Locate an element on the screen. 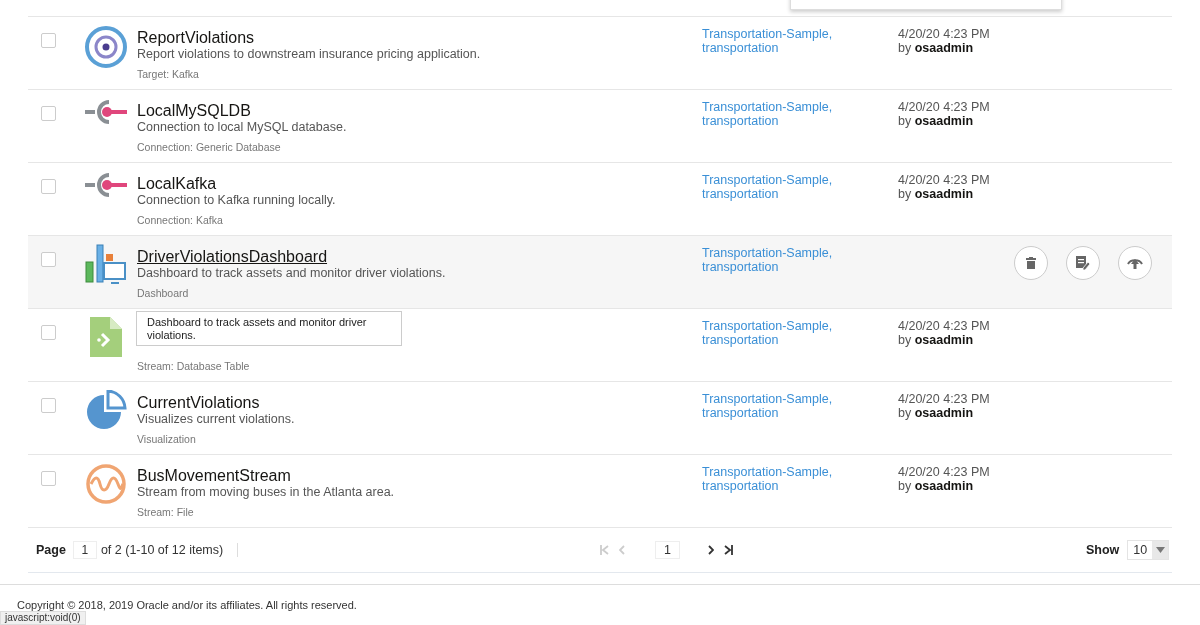 Image resolution: width=1200 pixels, height=625 pixels. edit-button is located at coordinates (1083, 263).